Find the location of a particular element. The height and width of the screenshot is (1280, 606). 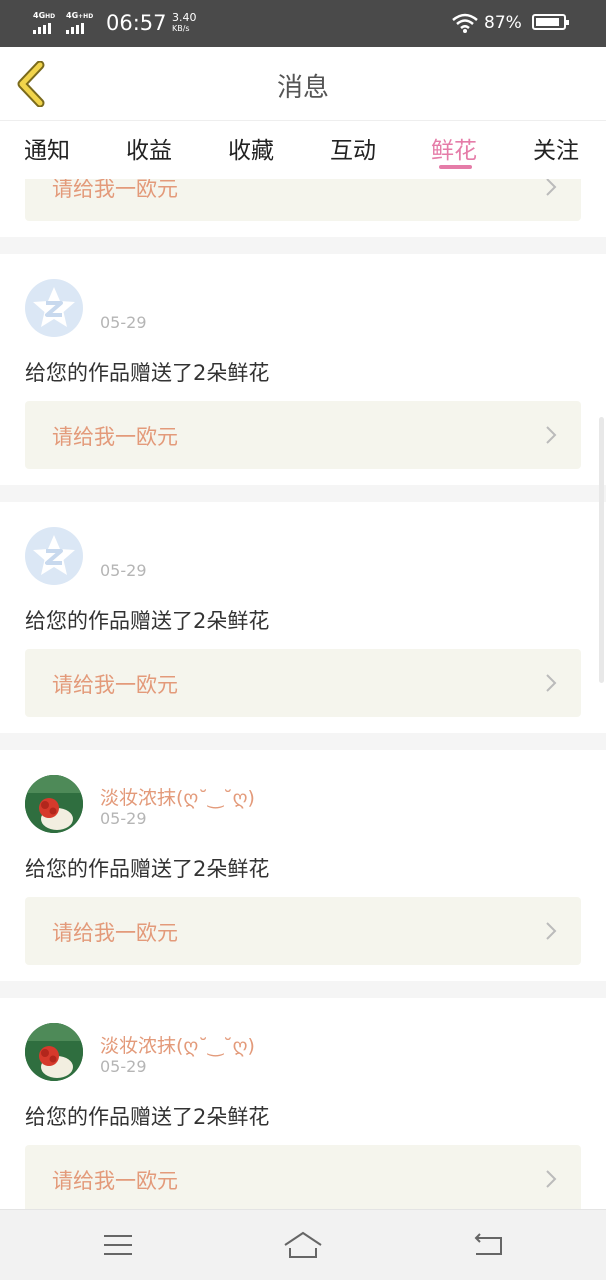

network-indicator: 4GHD 4G+HD is located at coordinates (67, 23).